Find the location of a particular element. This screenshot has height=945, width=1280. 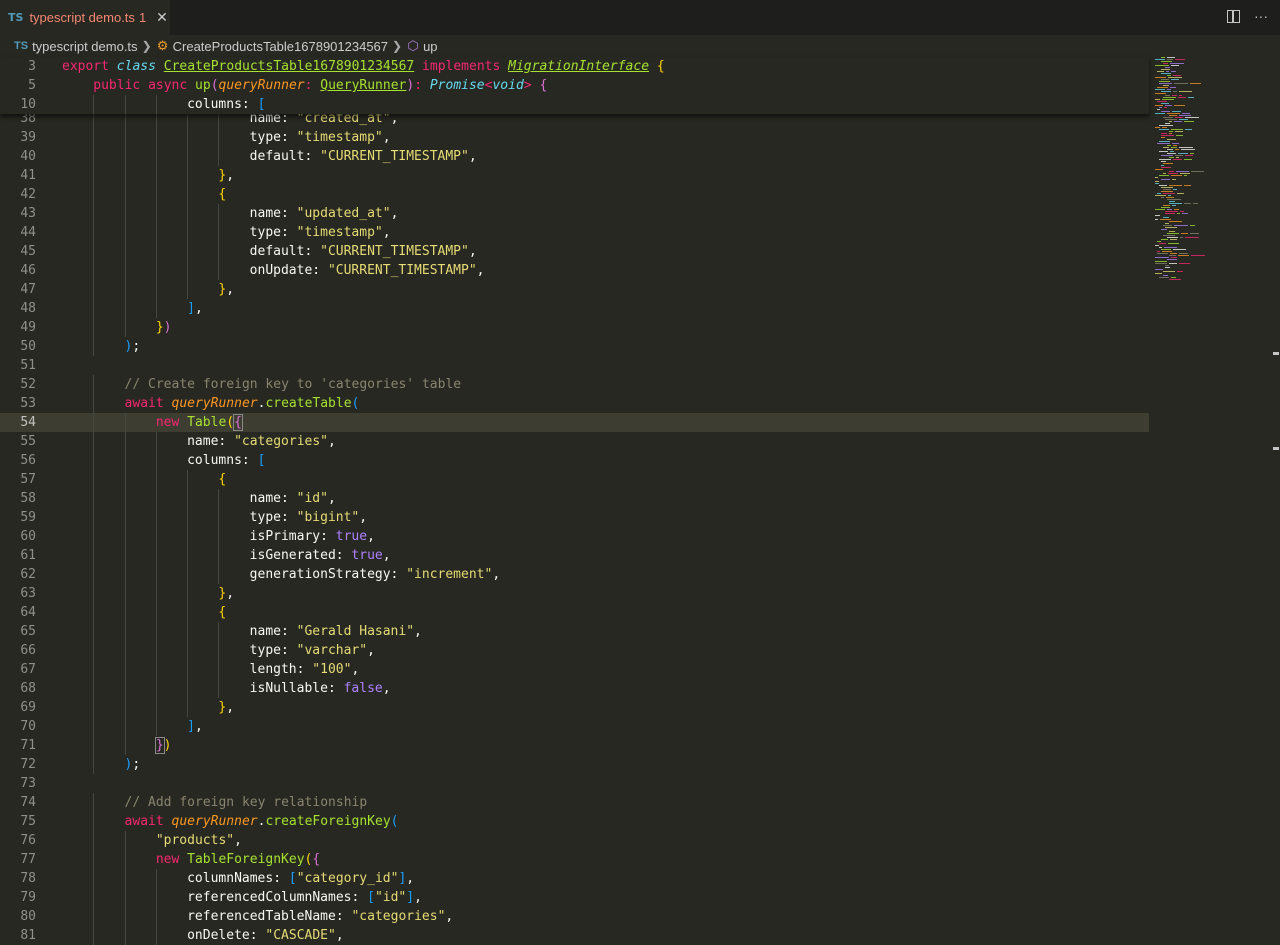

more-actions-icon: ··· is located at coordinates (1261, 16).